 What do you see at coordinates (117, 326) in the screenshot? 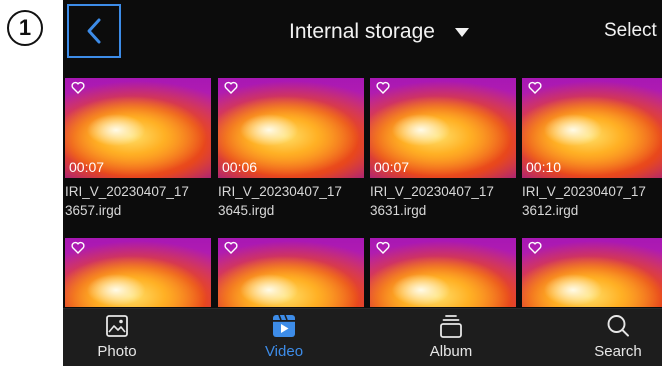
I see `image-icon` at bounding box center [117, 326].